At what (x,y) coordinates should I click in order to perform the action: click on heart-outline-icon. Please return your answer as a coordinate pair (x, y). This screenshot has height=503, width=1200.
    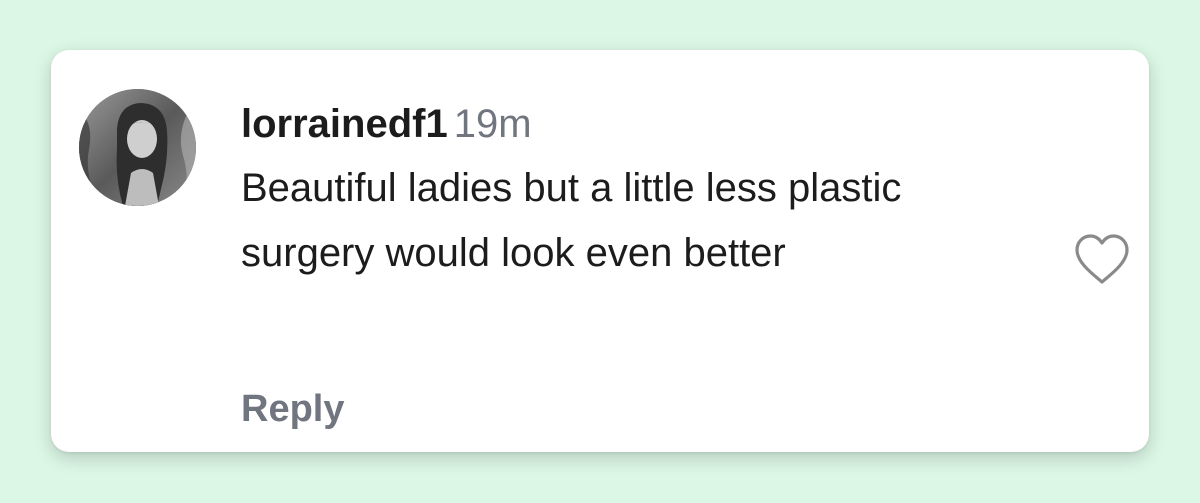
    Looking at the image, I should click on (1102, 259).